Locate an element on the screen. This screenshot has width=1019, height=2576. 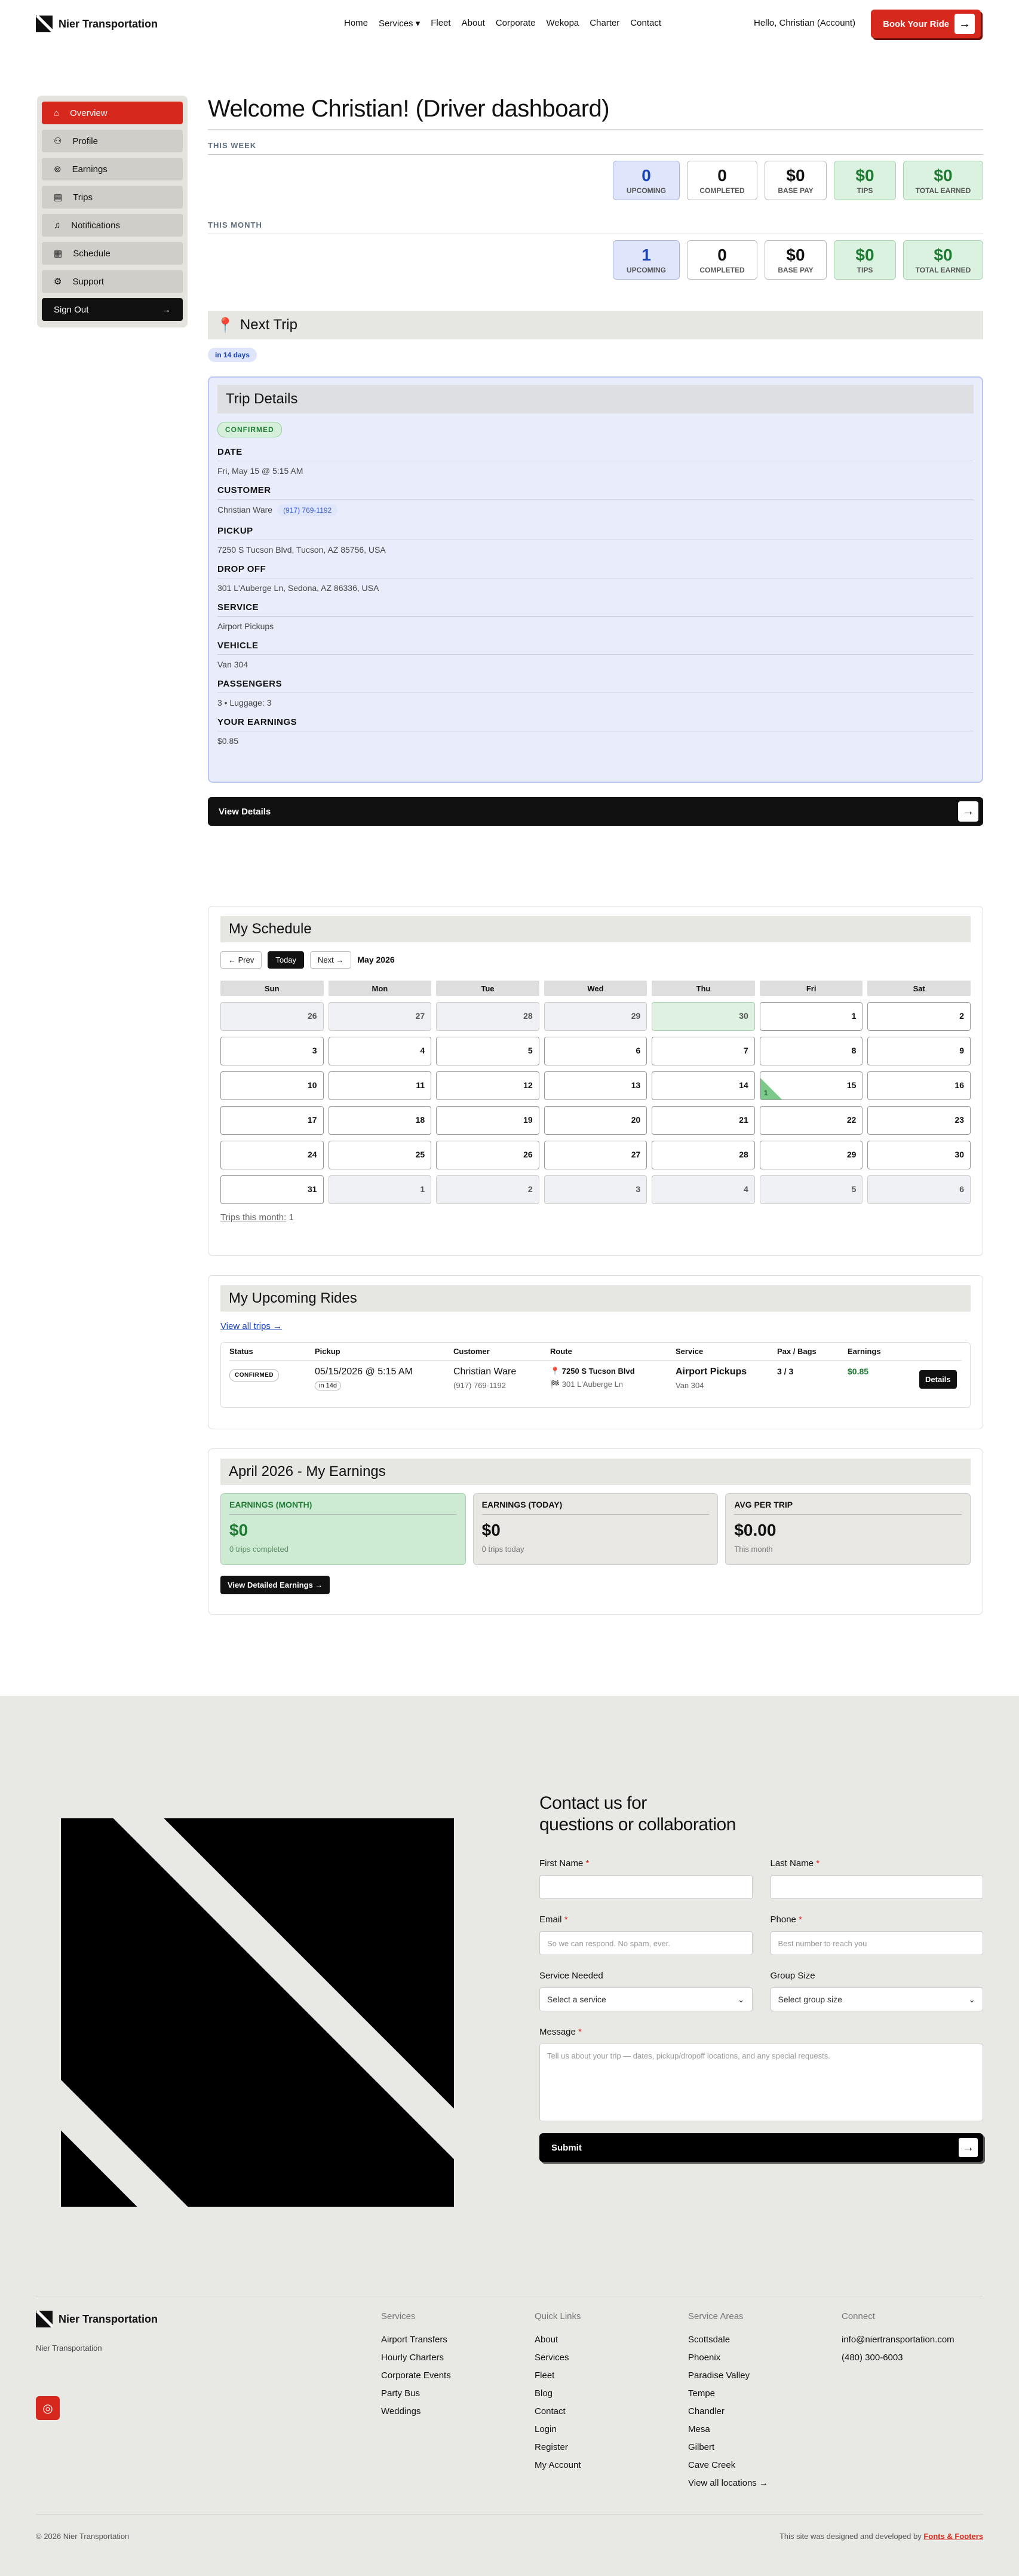
calendar-day: 8 is located at coordinates (811, 1051).